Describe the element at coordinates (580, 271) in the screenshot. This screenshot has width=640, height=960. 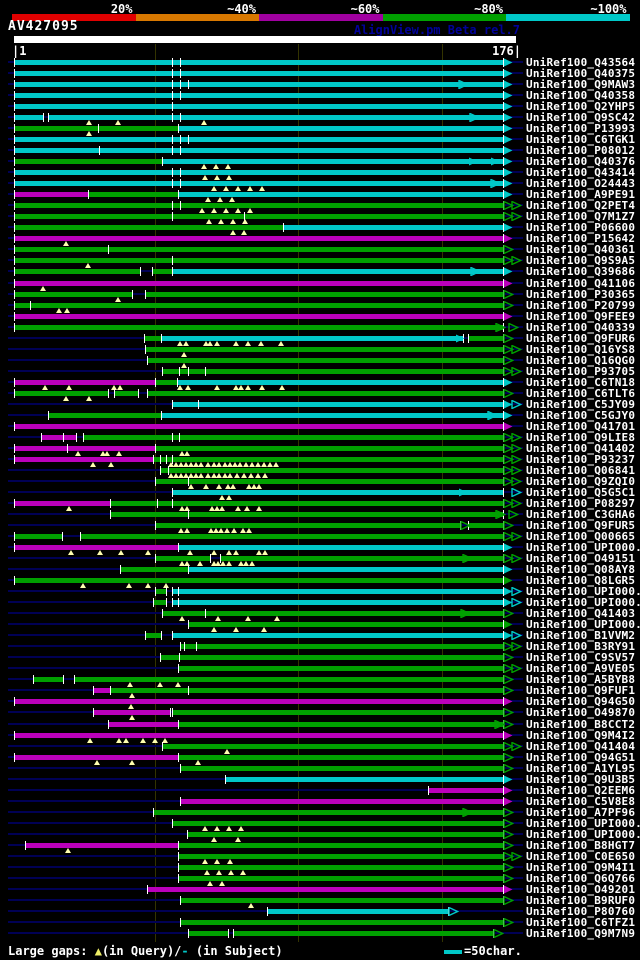
I see `hit-label: UniRef100_Q39686` at that location.